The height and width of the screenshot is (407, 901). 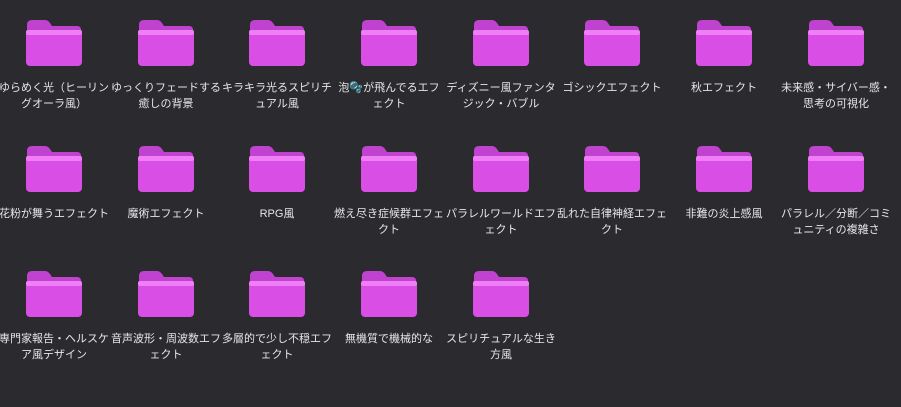 What do you see at coordinates (54, 347) in the screenshot?
I see `folder-label: 専門家報告・ヘルスケア風デザイン` at bounding box center [54, 347].